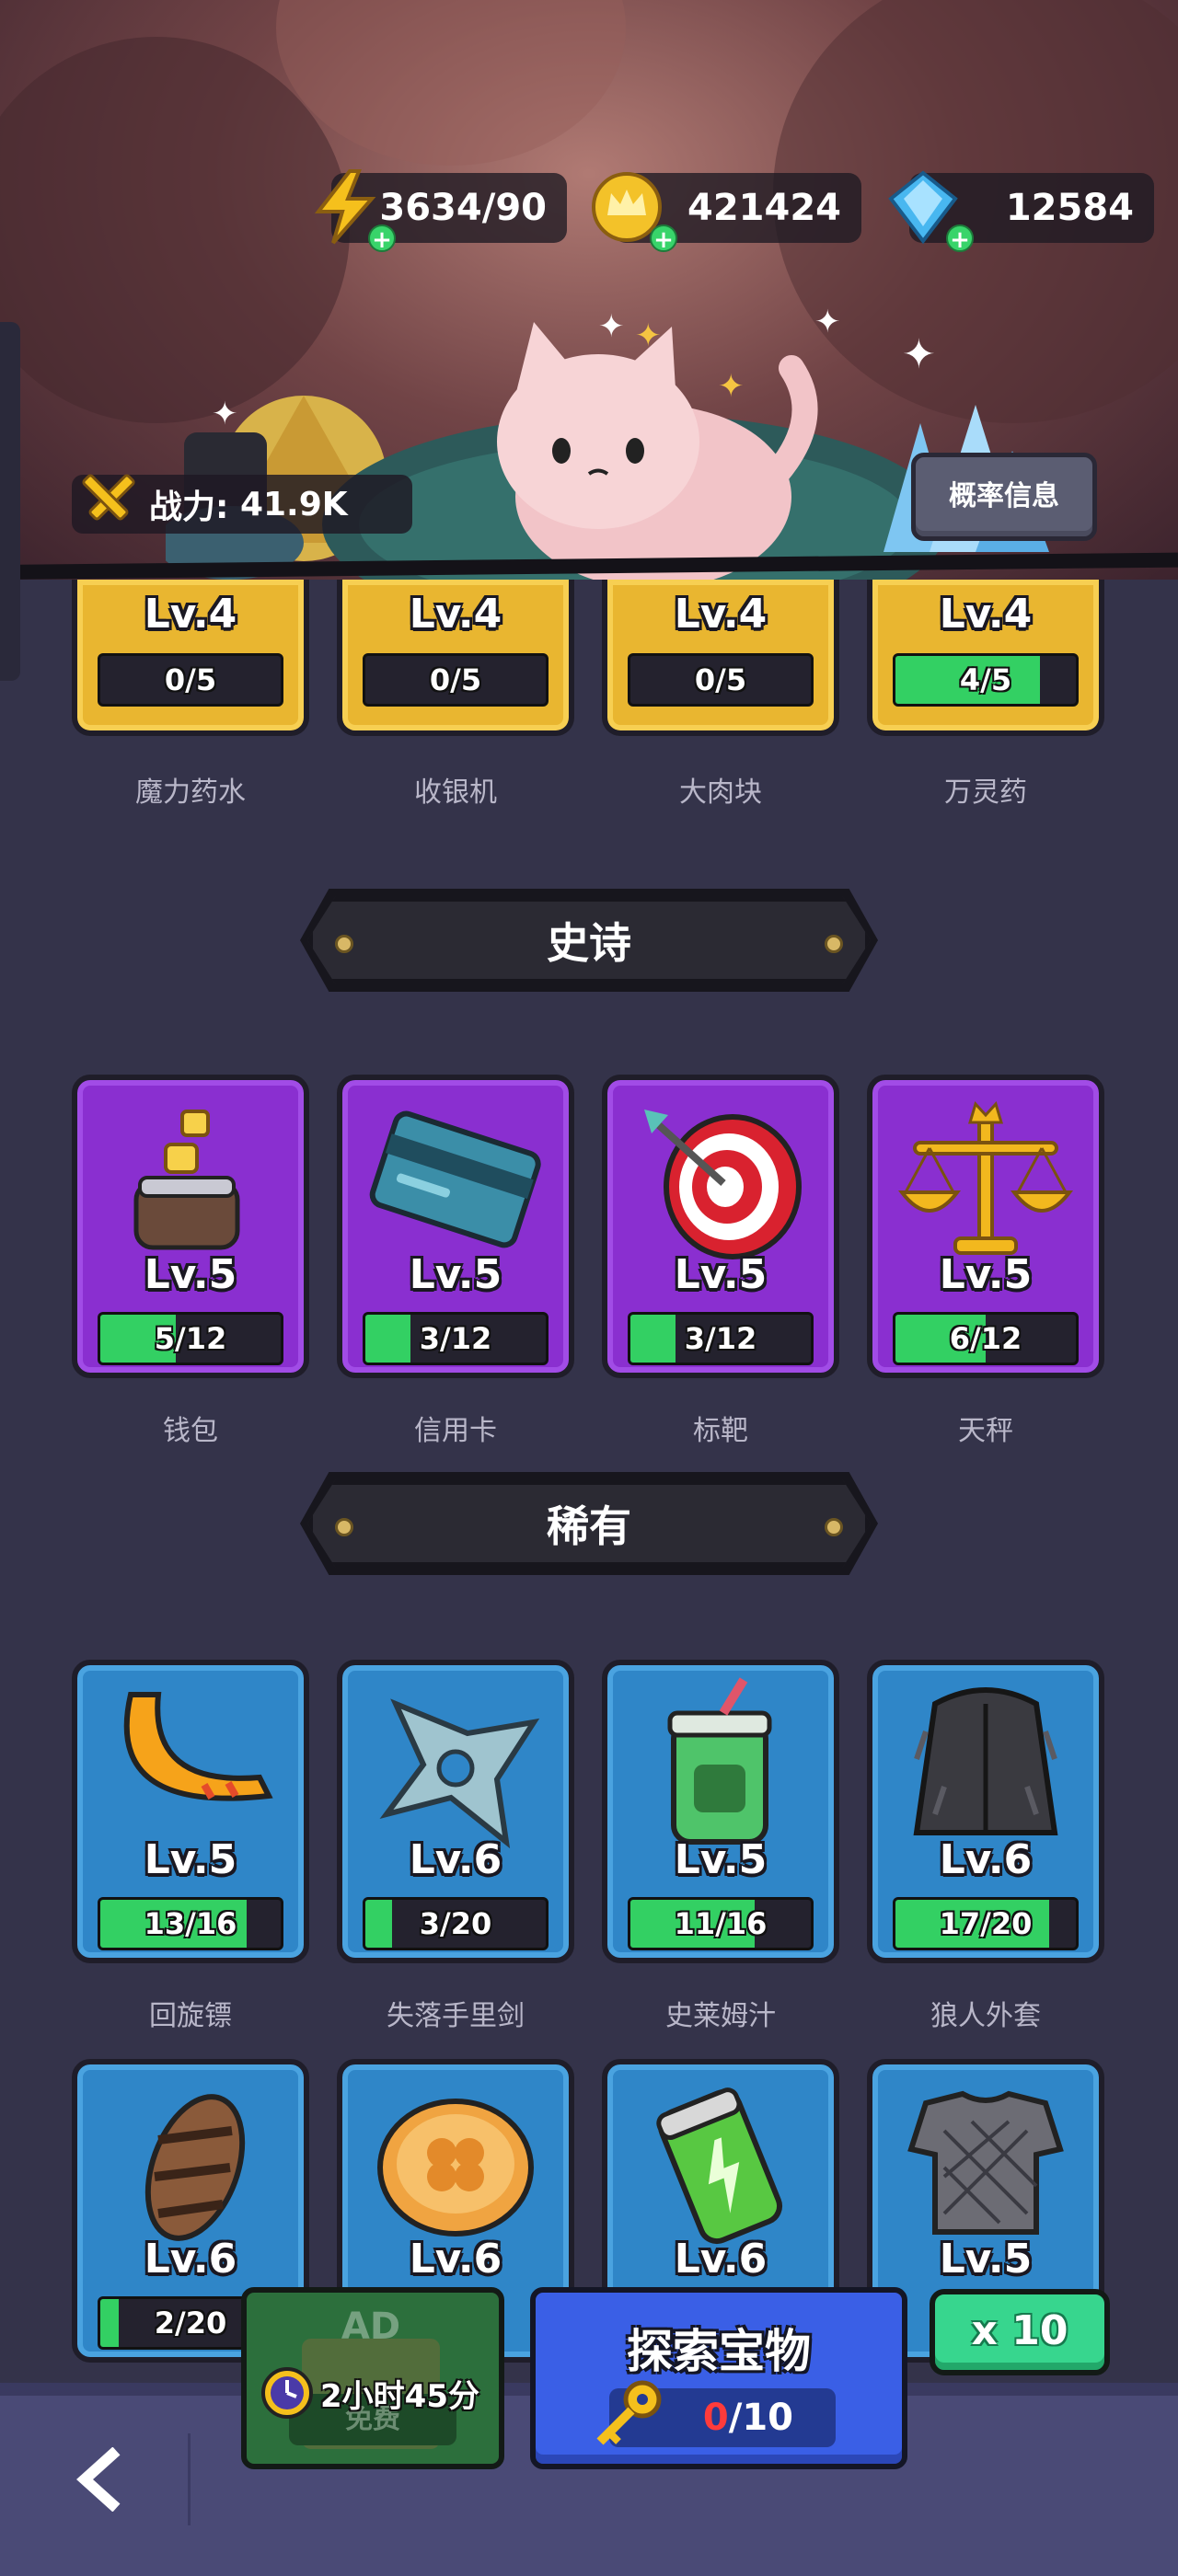 This screenshot has width=1178, height=2576. I want to click on item-card: Lv.5 11/16, so click(720, 1811).